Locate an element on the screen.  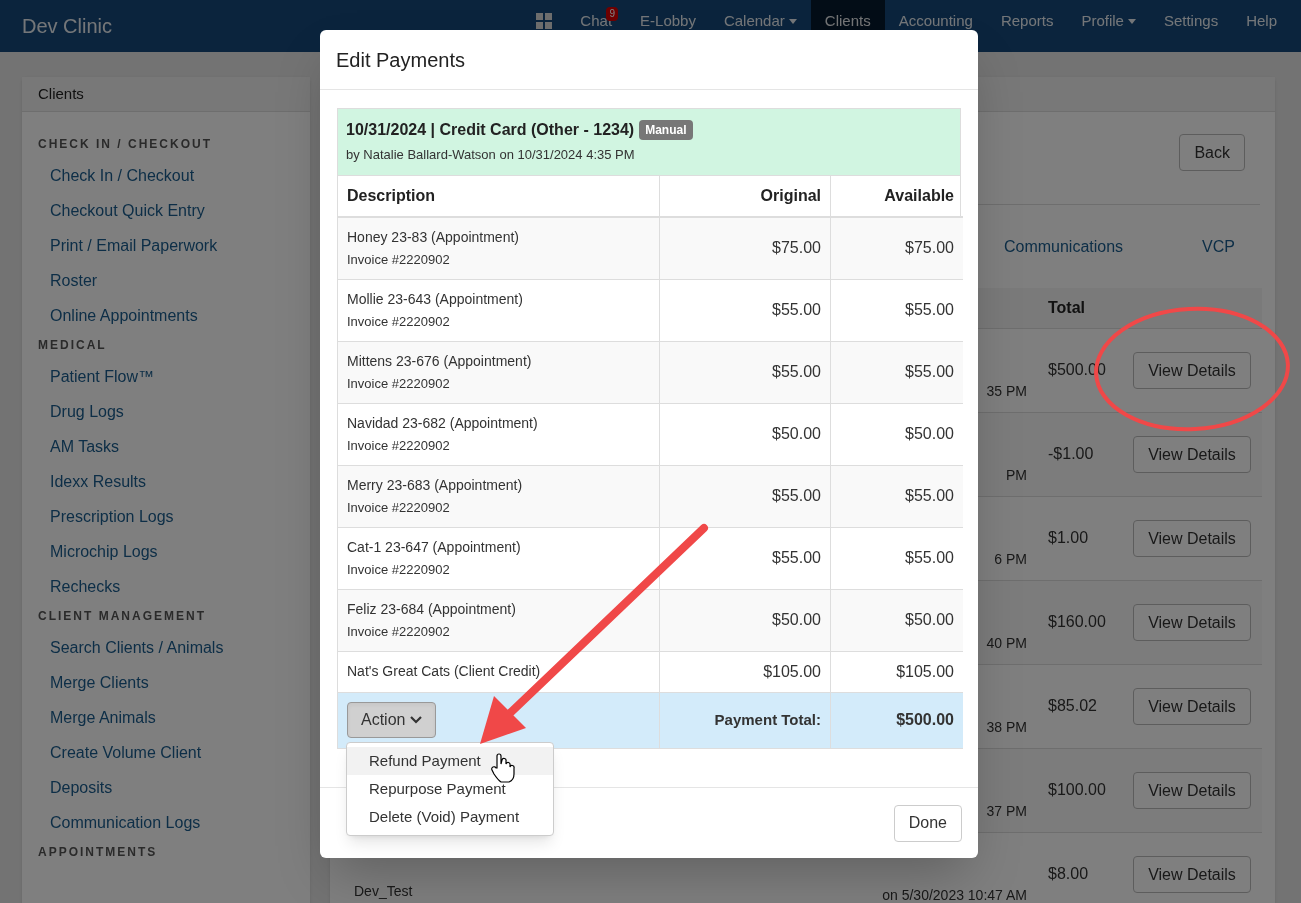
section-heading: CHECK IN / CHECKOUT is located at coordinates (125, 144).